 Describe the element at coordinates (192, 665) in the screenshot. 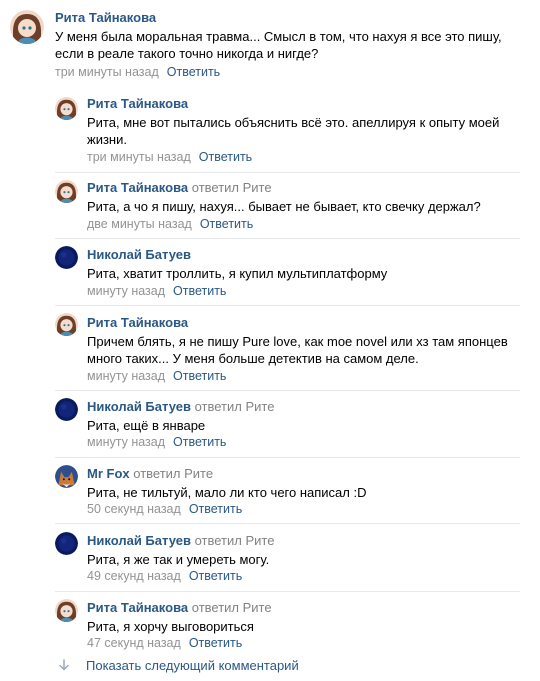

I see `show-next-label: Показать следующий комментарий` at that location.